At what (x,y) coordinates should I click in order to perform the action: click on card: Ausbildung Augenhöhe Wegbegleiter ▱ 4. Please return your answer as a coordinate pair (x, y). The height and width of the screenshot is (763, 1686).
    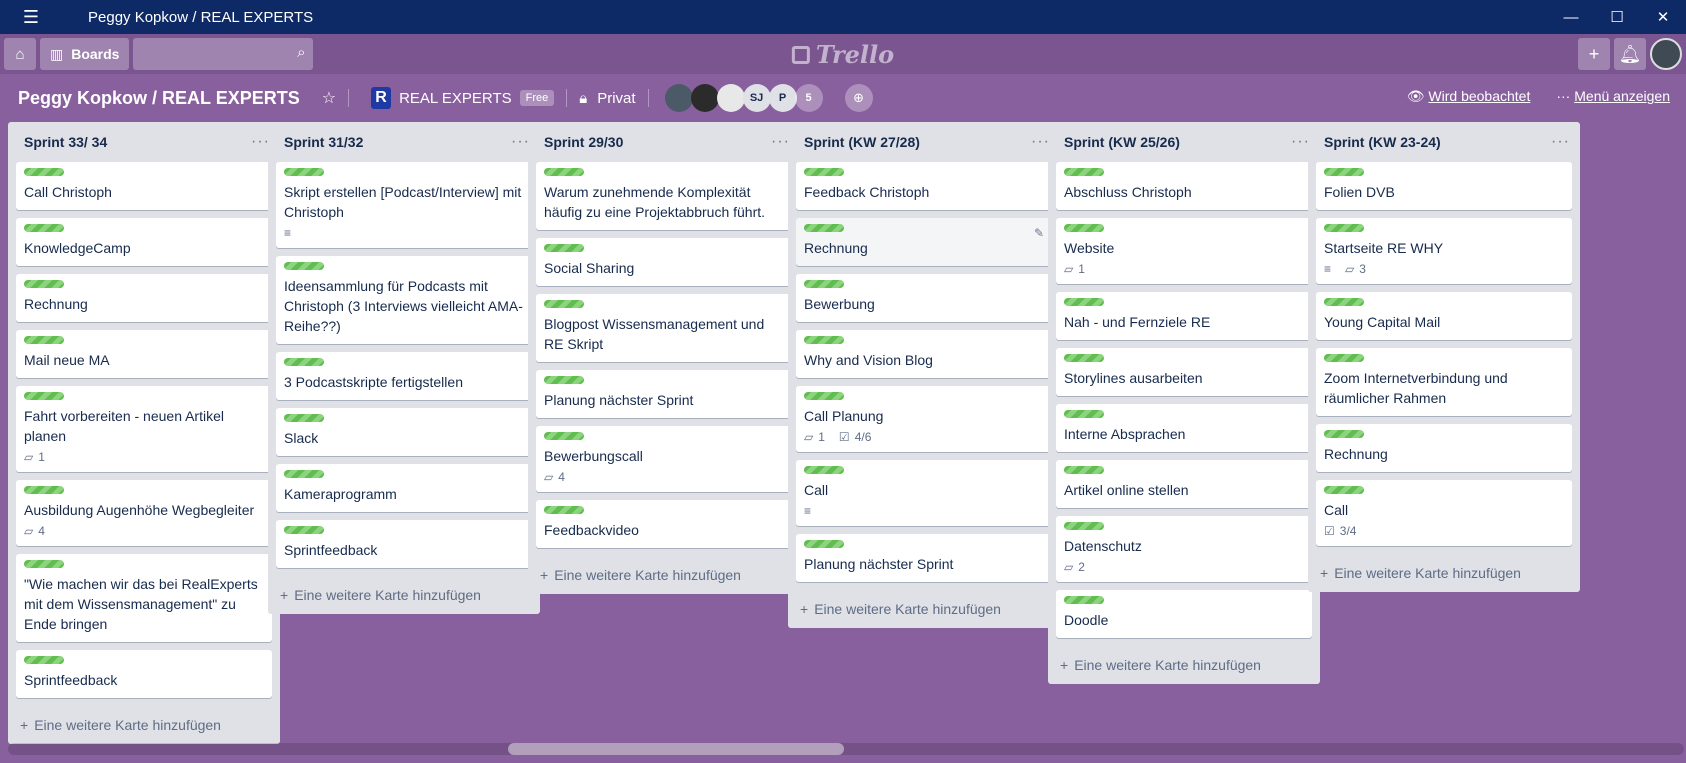
    Looking at the image, I should click on (144, 513).